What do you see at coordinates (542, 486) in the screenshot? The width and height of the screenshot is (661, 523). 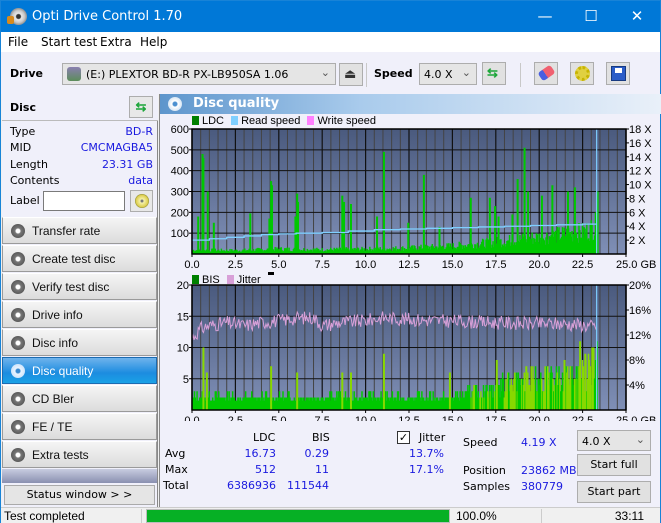 I see `samples-value: 380779` at bounding box center [542, 486].